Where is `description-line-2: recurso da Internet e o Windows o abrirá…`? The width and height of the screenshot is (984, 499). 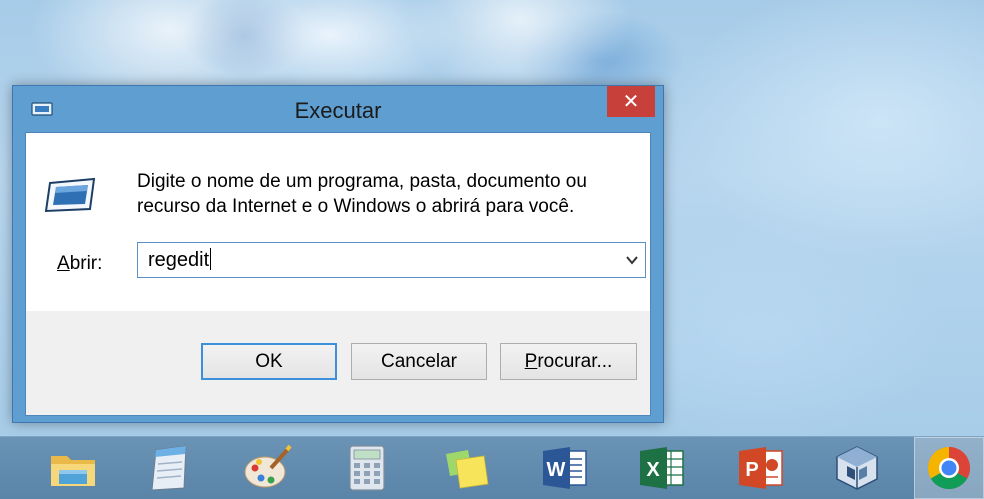 description-line-2: recurso da Internet e o Windows o abrirá… is located at coordinates (356, 206).